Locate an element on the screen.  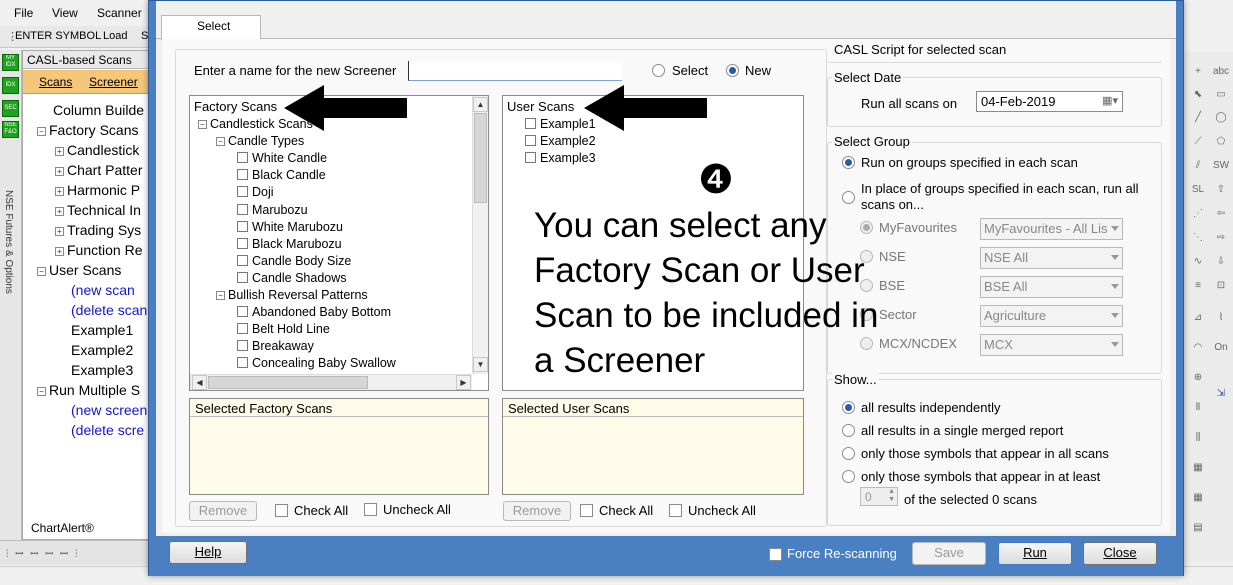
arc-icon: ◠ is located at coordinates (1198, 349).